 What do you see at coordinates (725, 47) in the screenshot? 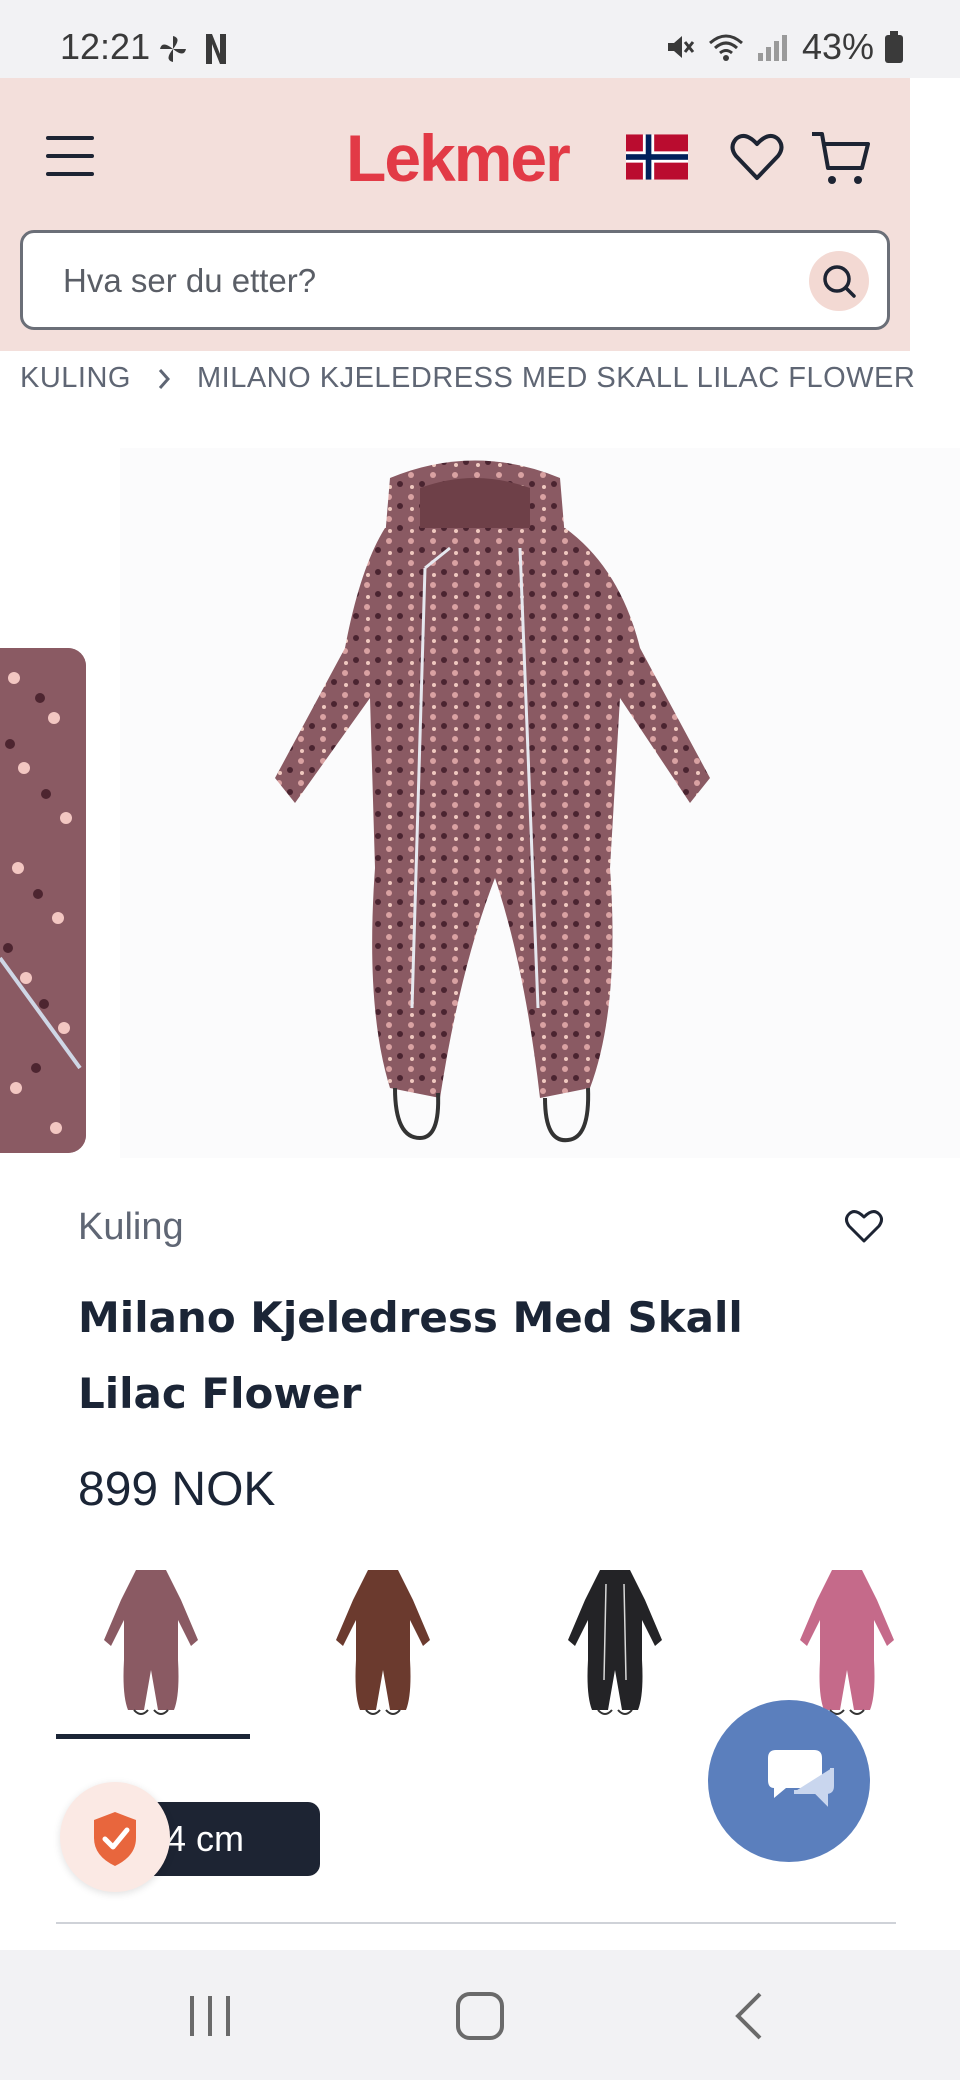
I see `wifi-icon` at bounding box center [725, 47].